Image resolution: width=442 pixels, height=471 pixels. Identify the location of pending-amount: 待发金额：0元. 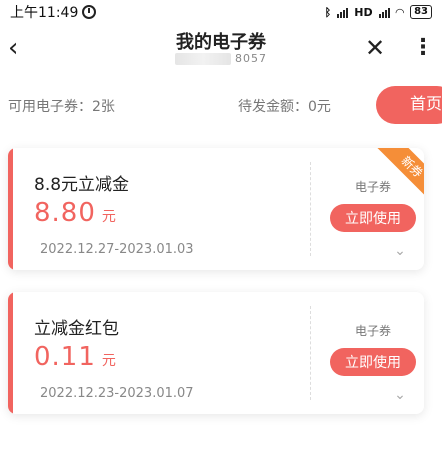
(284, 107).